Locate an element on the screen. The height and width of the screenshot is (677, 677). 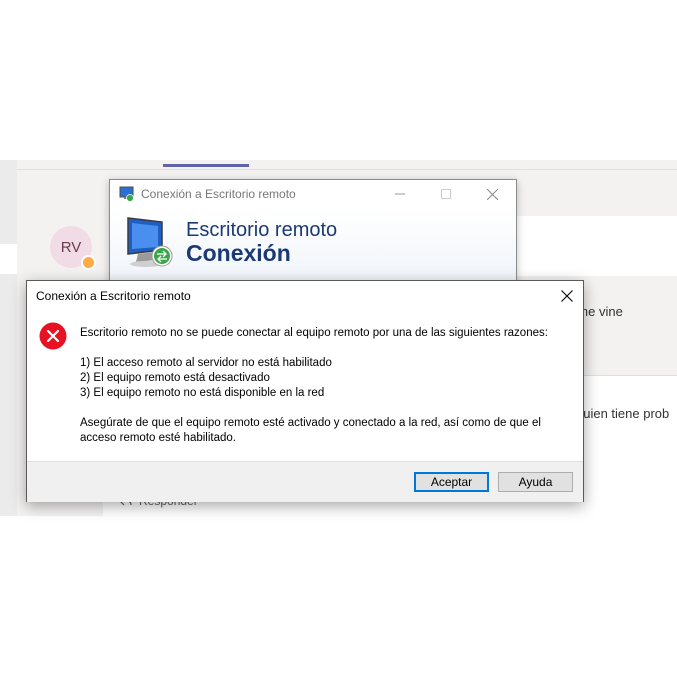
minimize-icon is located at coordinates (400, 194).